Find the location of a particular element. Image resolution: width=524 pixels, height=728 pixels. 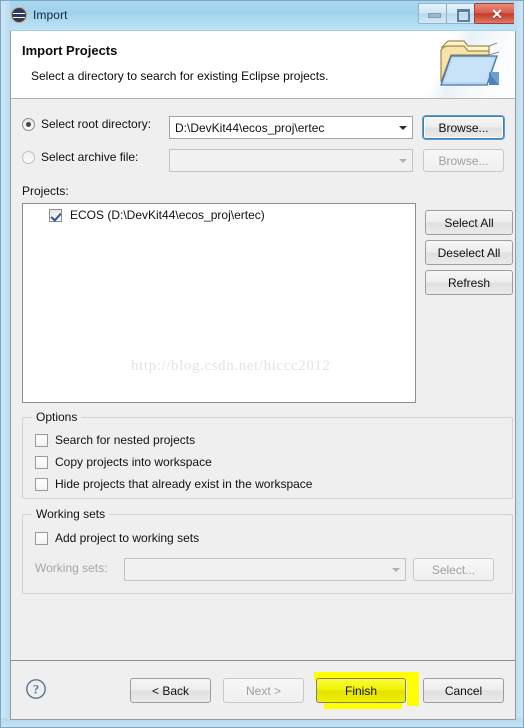

maximize-button is located at coordinates (460, 13).